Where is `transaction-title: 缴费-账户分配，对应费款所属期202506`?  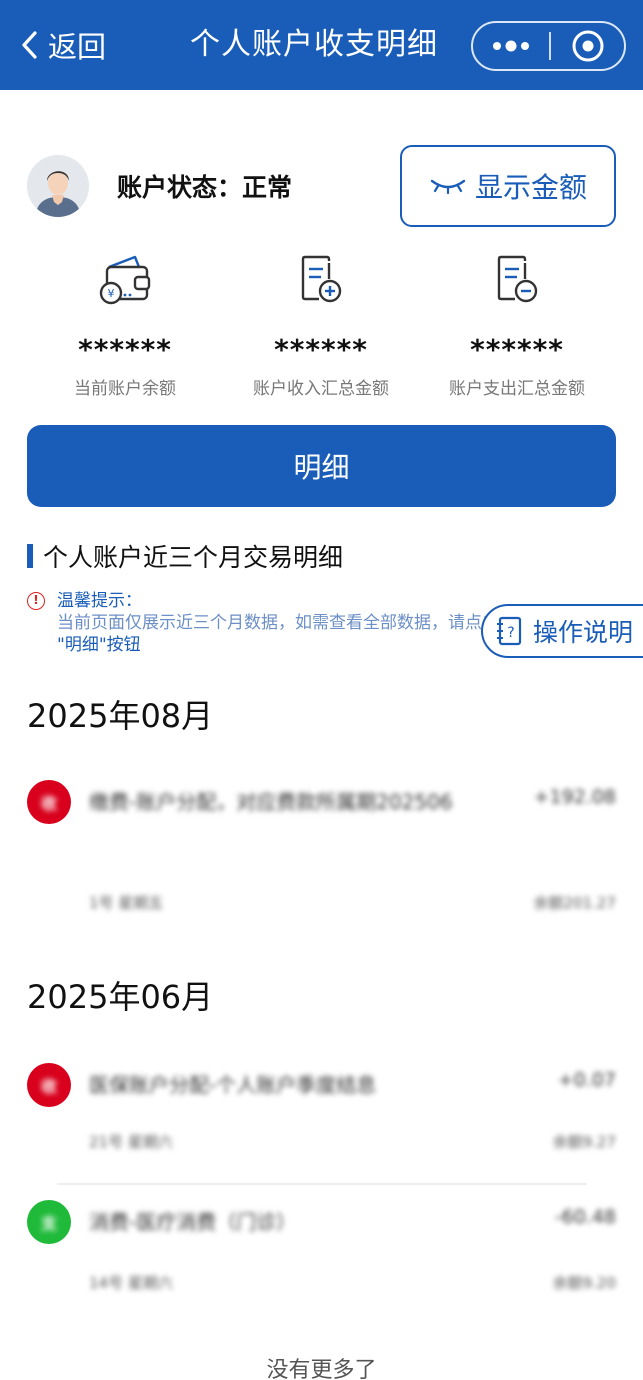
transaction-title: 缴费-账户分配，对应费款所属期202506 is located at coordinates (271, 802).